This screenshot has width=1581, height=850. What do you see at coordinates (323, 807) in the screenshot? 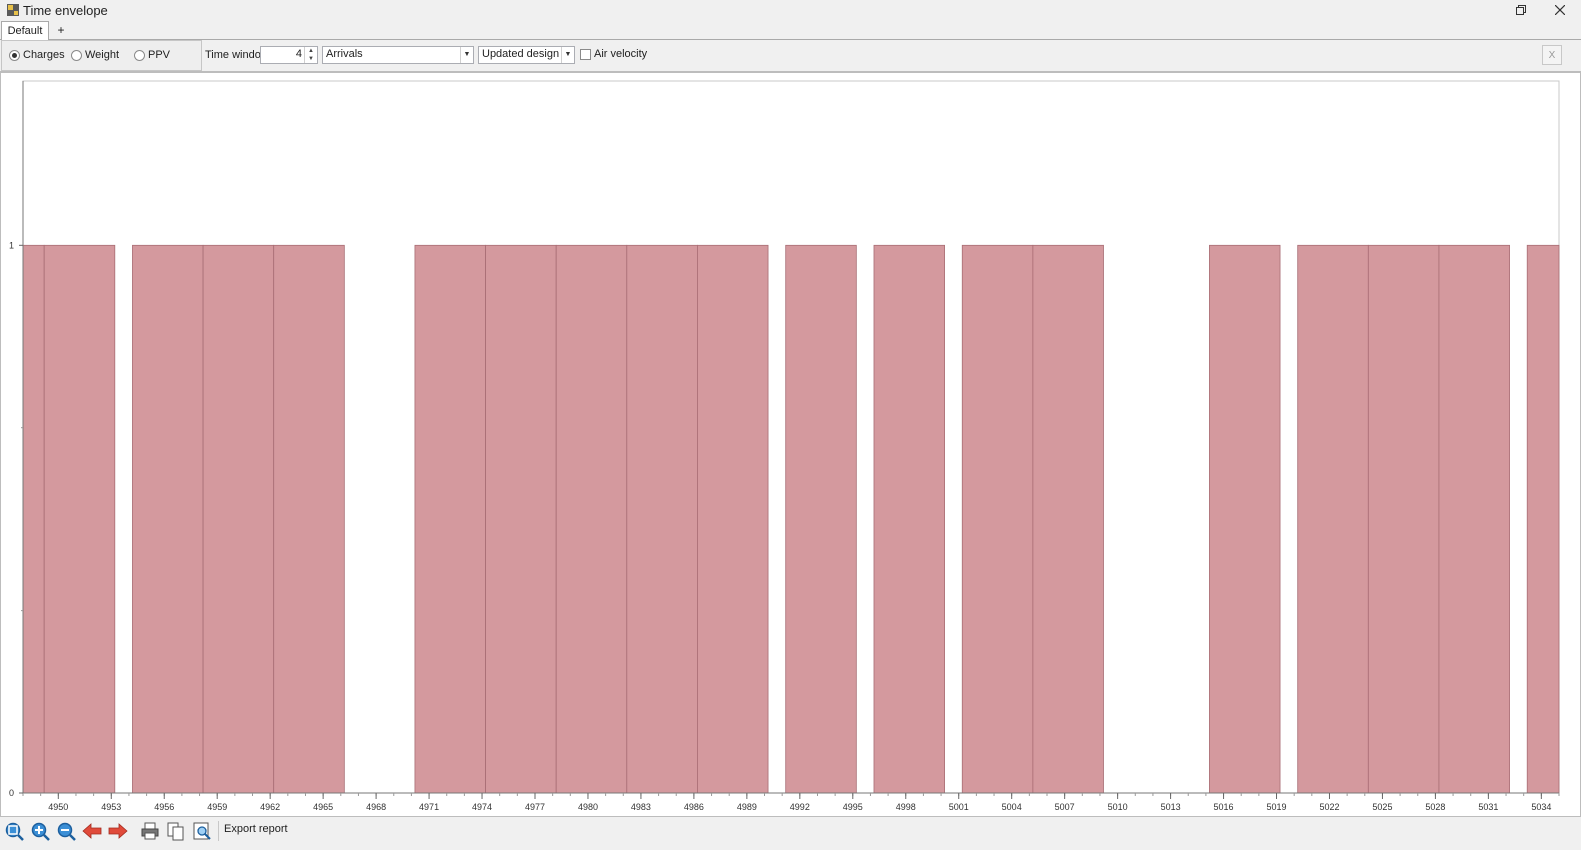
I see `x-tick-label: 4965` at bounding box center [323, 807].